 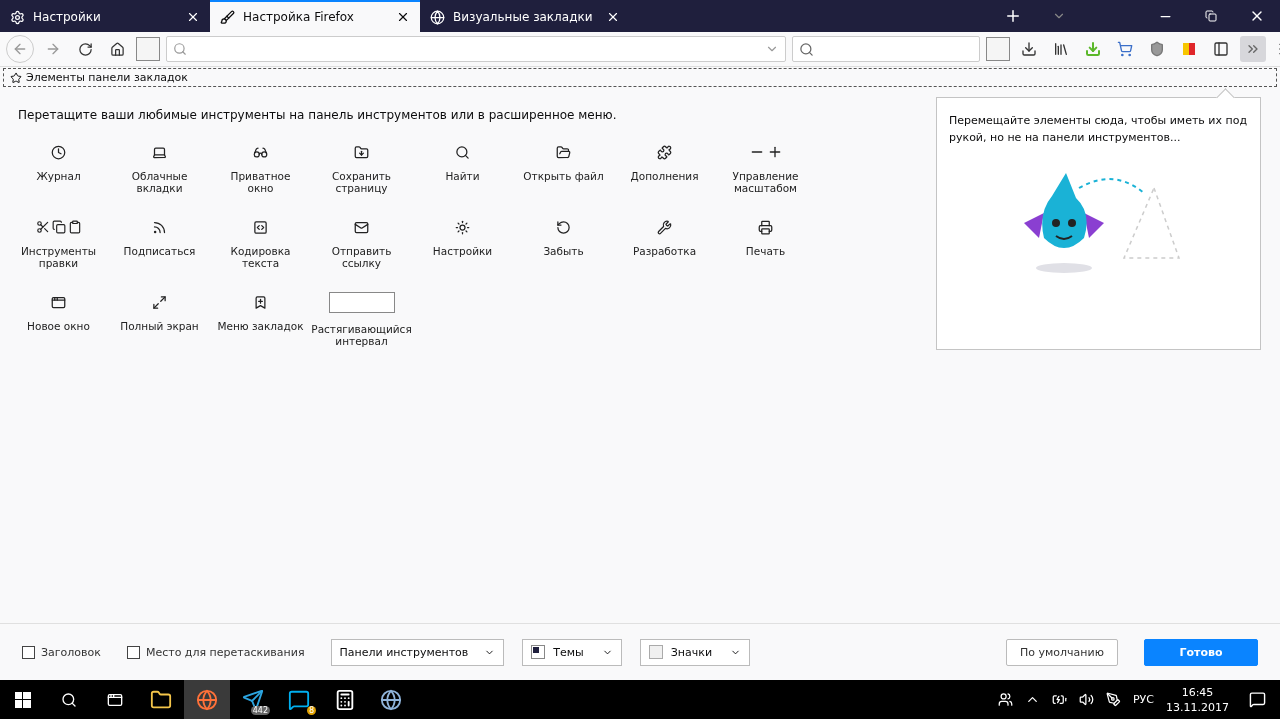 I want to click on count-badge: 442, so click(x=260, y=710).